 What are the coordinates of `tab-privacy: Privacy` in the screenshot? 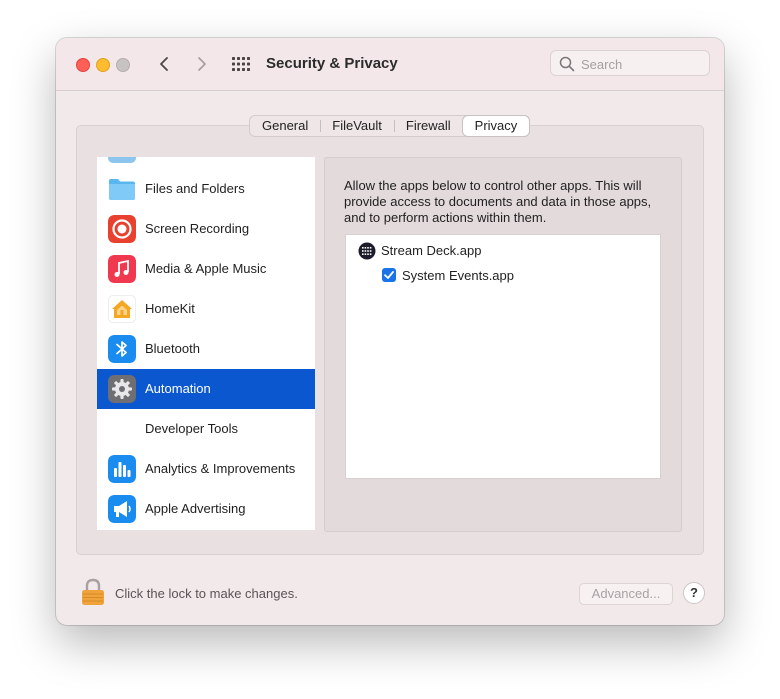 It's located at (496, 126).